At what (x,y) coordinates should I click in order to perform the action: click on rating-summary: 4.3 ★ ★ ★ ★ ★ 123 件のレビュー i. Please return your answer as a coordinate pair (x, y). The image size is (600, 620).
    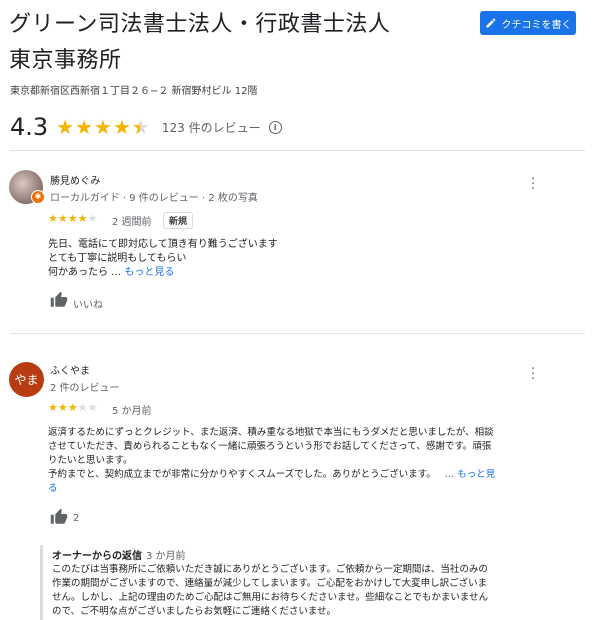
    Looking at the image, I should click on (146, 127).